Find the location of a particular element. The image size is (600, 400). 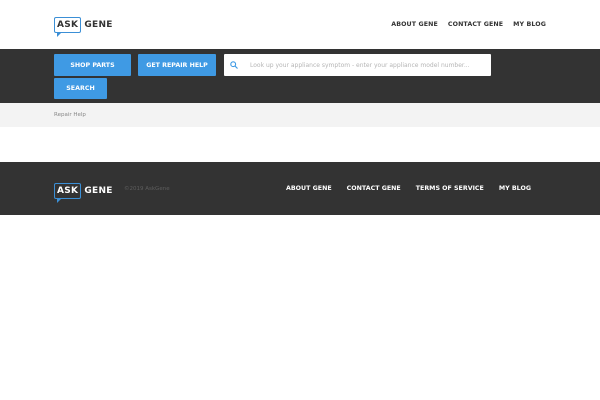

nav-about-gene: ABOUT GENE is located at coordinates (414, 24).